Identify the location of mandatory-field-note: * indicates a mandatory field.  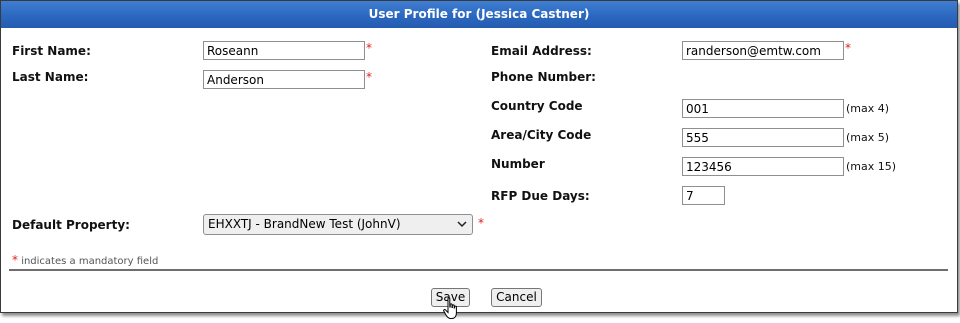
(85, 260).